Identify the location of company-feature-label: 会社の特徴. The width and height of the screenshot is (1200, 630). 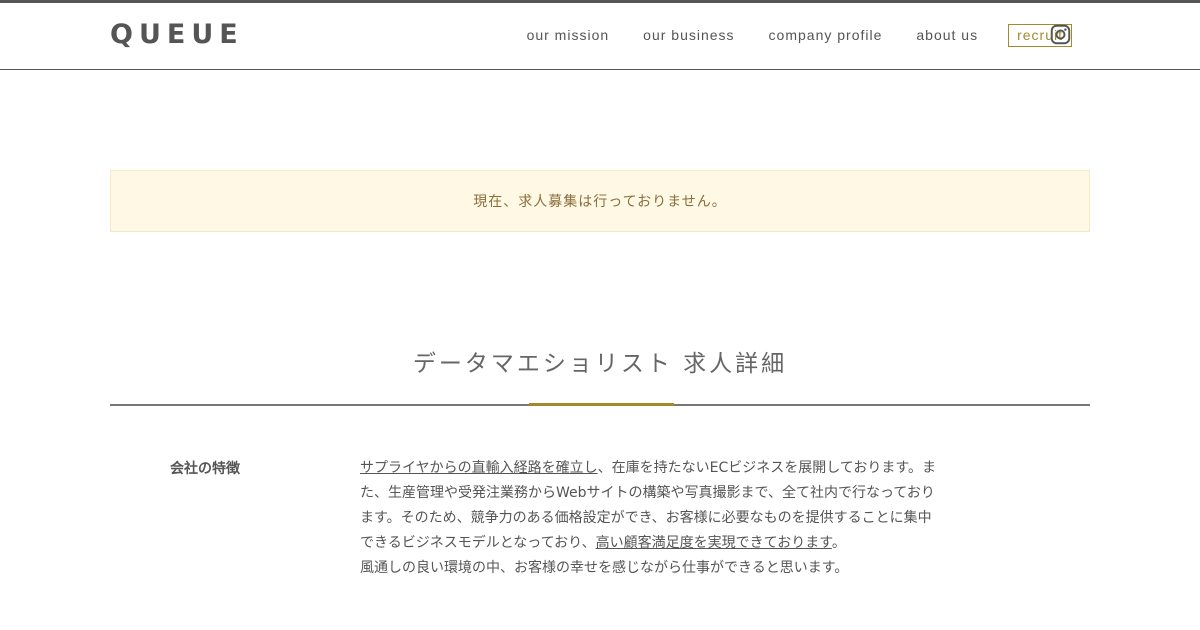
(205, 469).